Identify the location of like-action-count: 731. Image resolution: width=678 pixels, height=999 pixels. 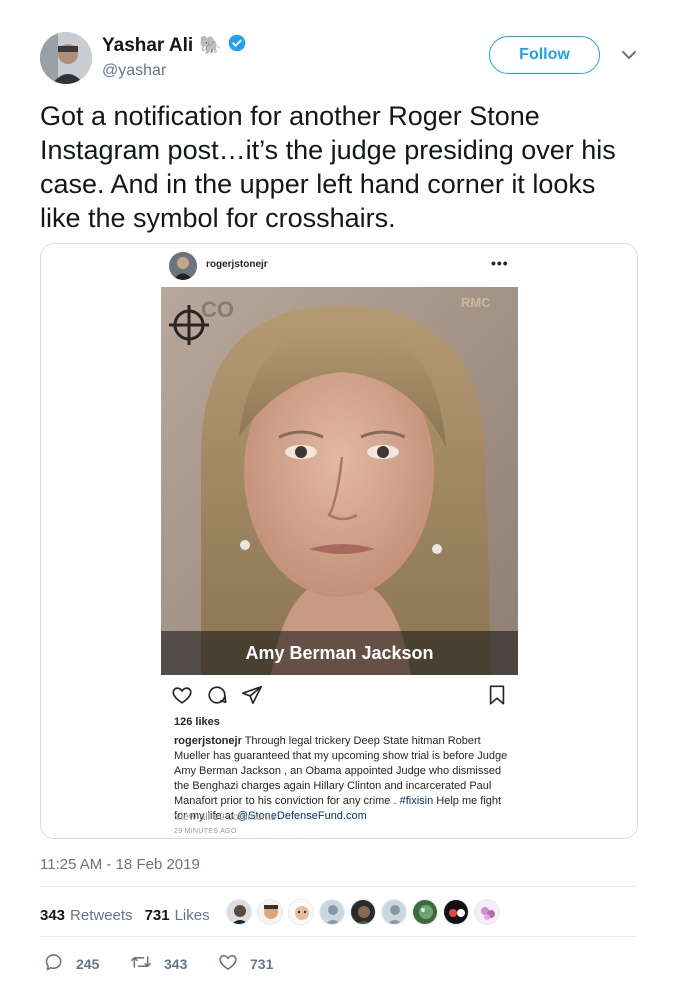
(262, 963).